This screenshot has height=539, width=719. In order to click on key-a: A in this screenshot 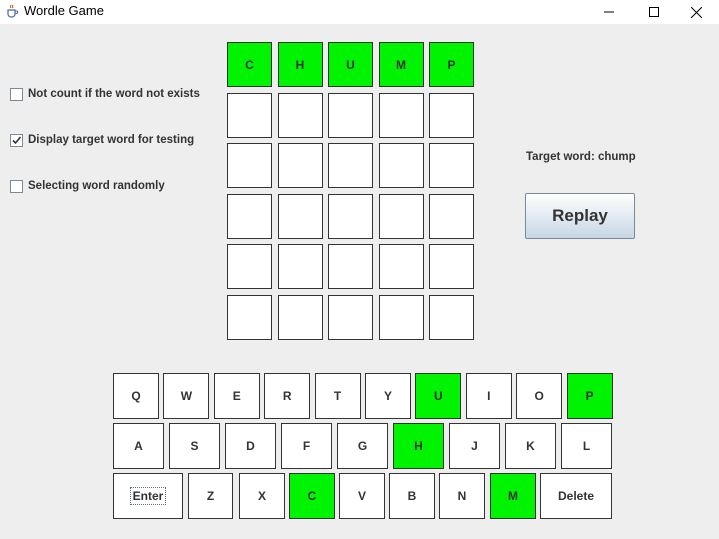, I will do `click(138, 446)`.